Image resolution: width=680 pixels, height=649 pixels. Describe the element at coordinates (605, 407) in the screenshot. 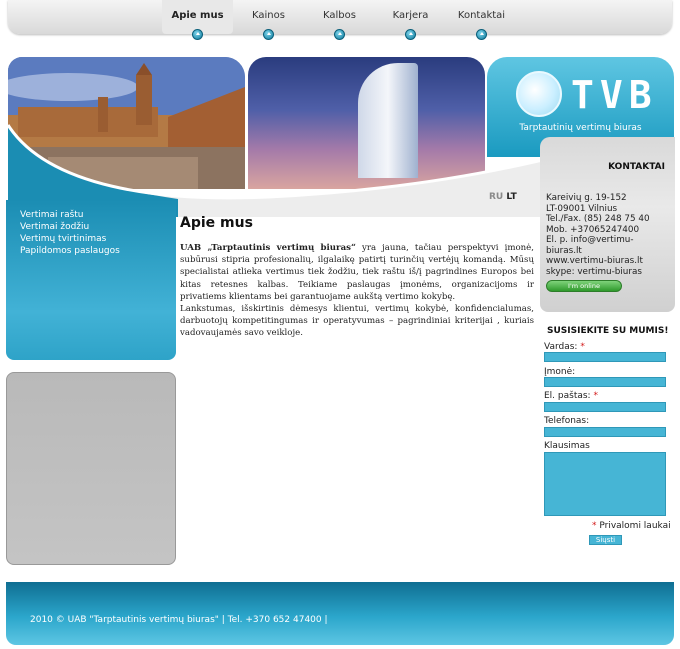

I see `email-field` at that location.